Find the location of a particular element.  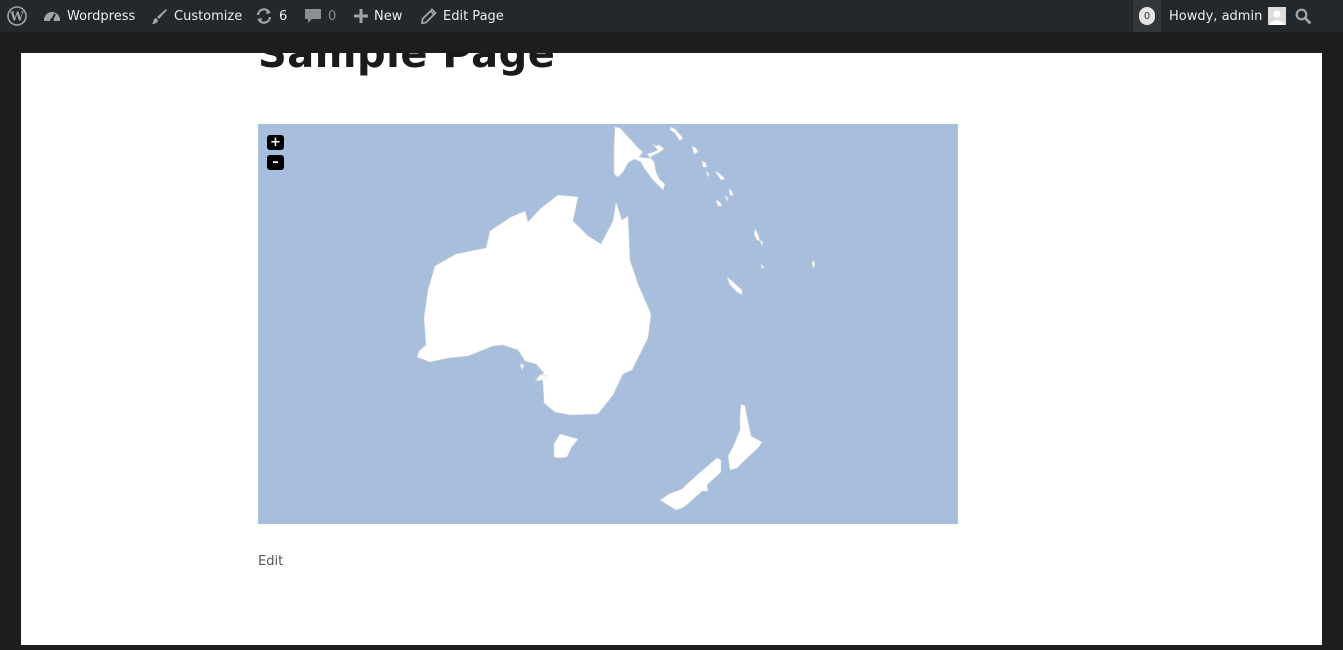

plus-icon is located at coordinates (361, 16).